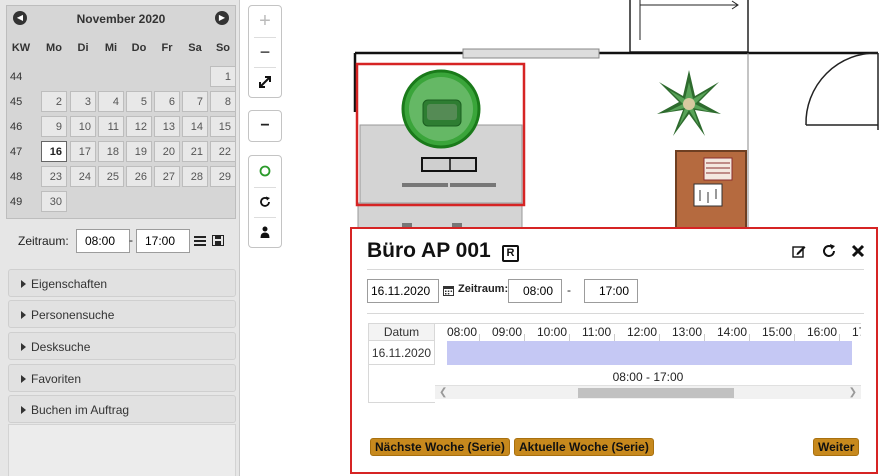 This screenshot has width=880, height=476. I want to click on week-number: 47, so click(16, 152).